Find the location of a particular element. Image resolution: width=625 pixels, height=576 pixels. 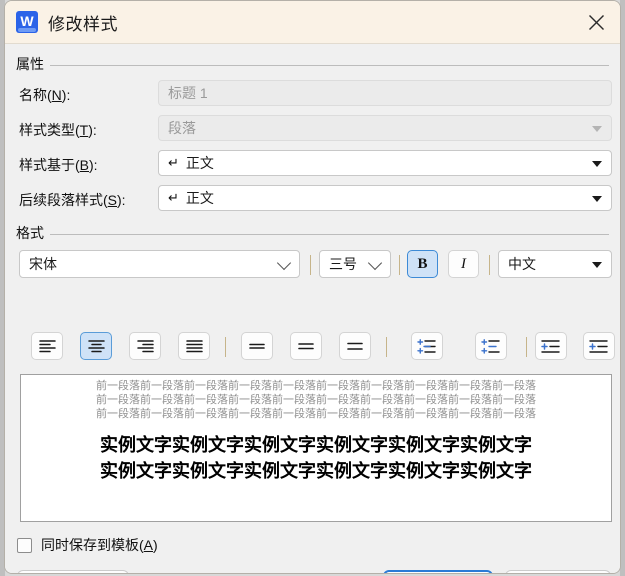

style-name-value: 标题 1 is located at coordinates (188, 93).